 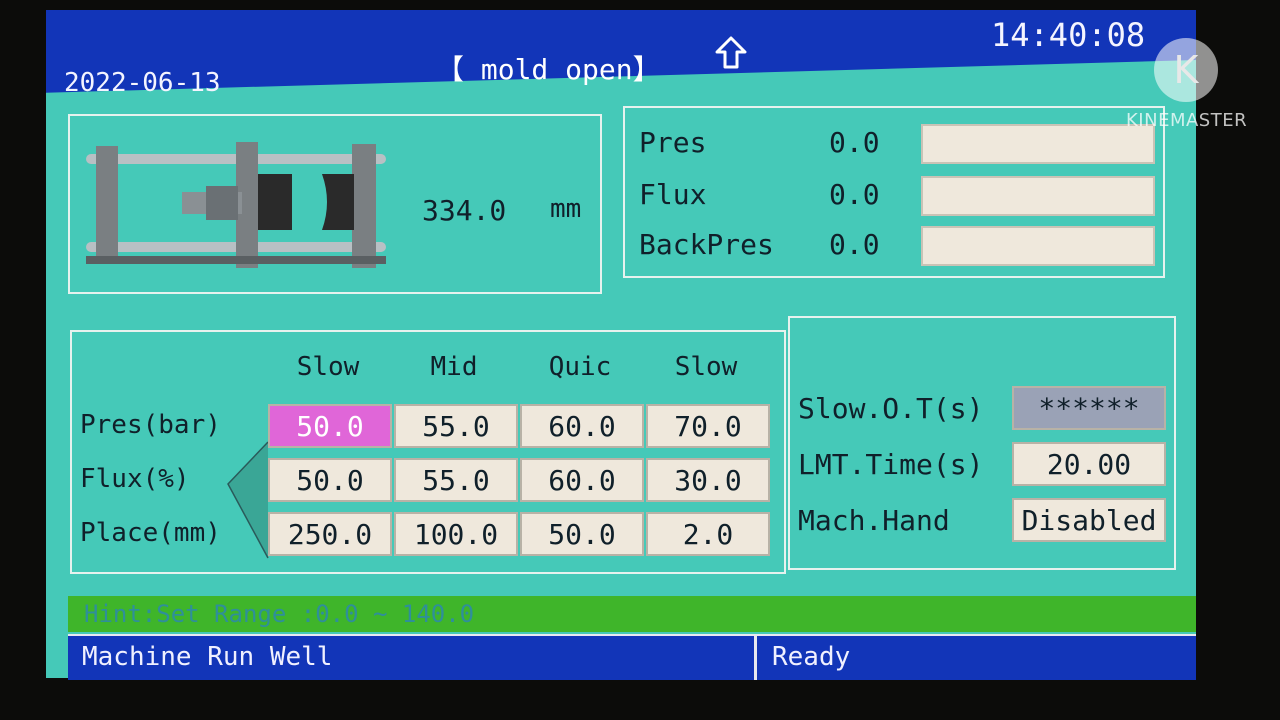 What do you see at coordinates (708, 480) in the screenshot?
I see `cell-flux-slow-2: 30.0` at bounding box center [708, 480].